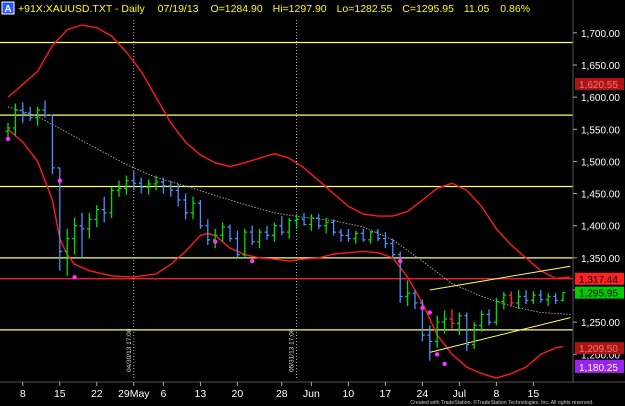  Describe the element at coordinates (459, 394) in the screenshot. I see `time-tick-label: Jul` at that location.